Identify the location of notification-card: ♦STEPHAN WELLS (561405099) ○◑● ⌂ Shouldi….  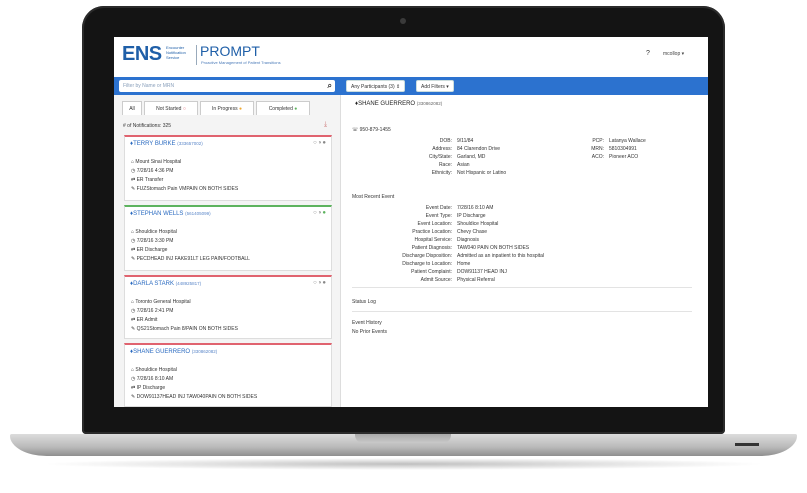
(228, 238).